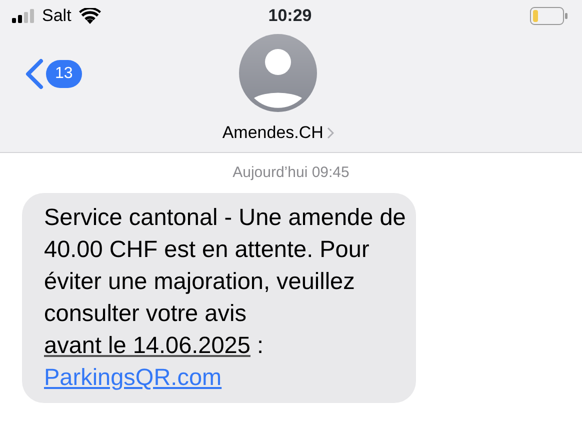  Describe the element at coordinates (64, 74) in the screenshot. I see `unread-count-badge: 13` at that location.